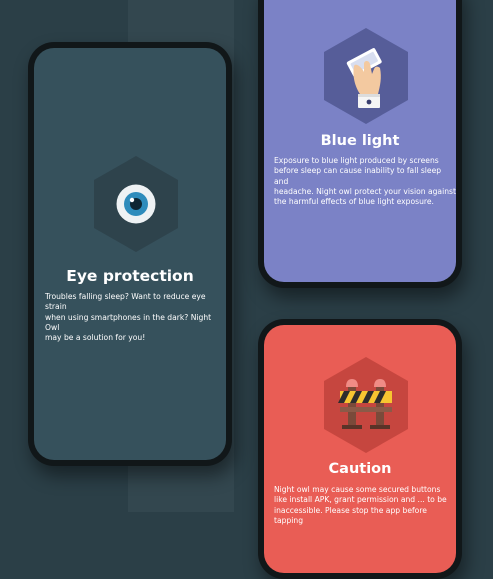  Describe the element at coordinates (360, 469) in the screenshot. I see `card-title: Caution` at that location.